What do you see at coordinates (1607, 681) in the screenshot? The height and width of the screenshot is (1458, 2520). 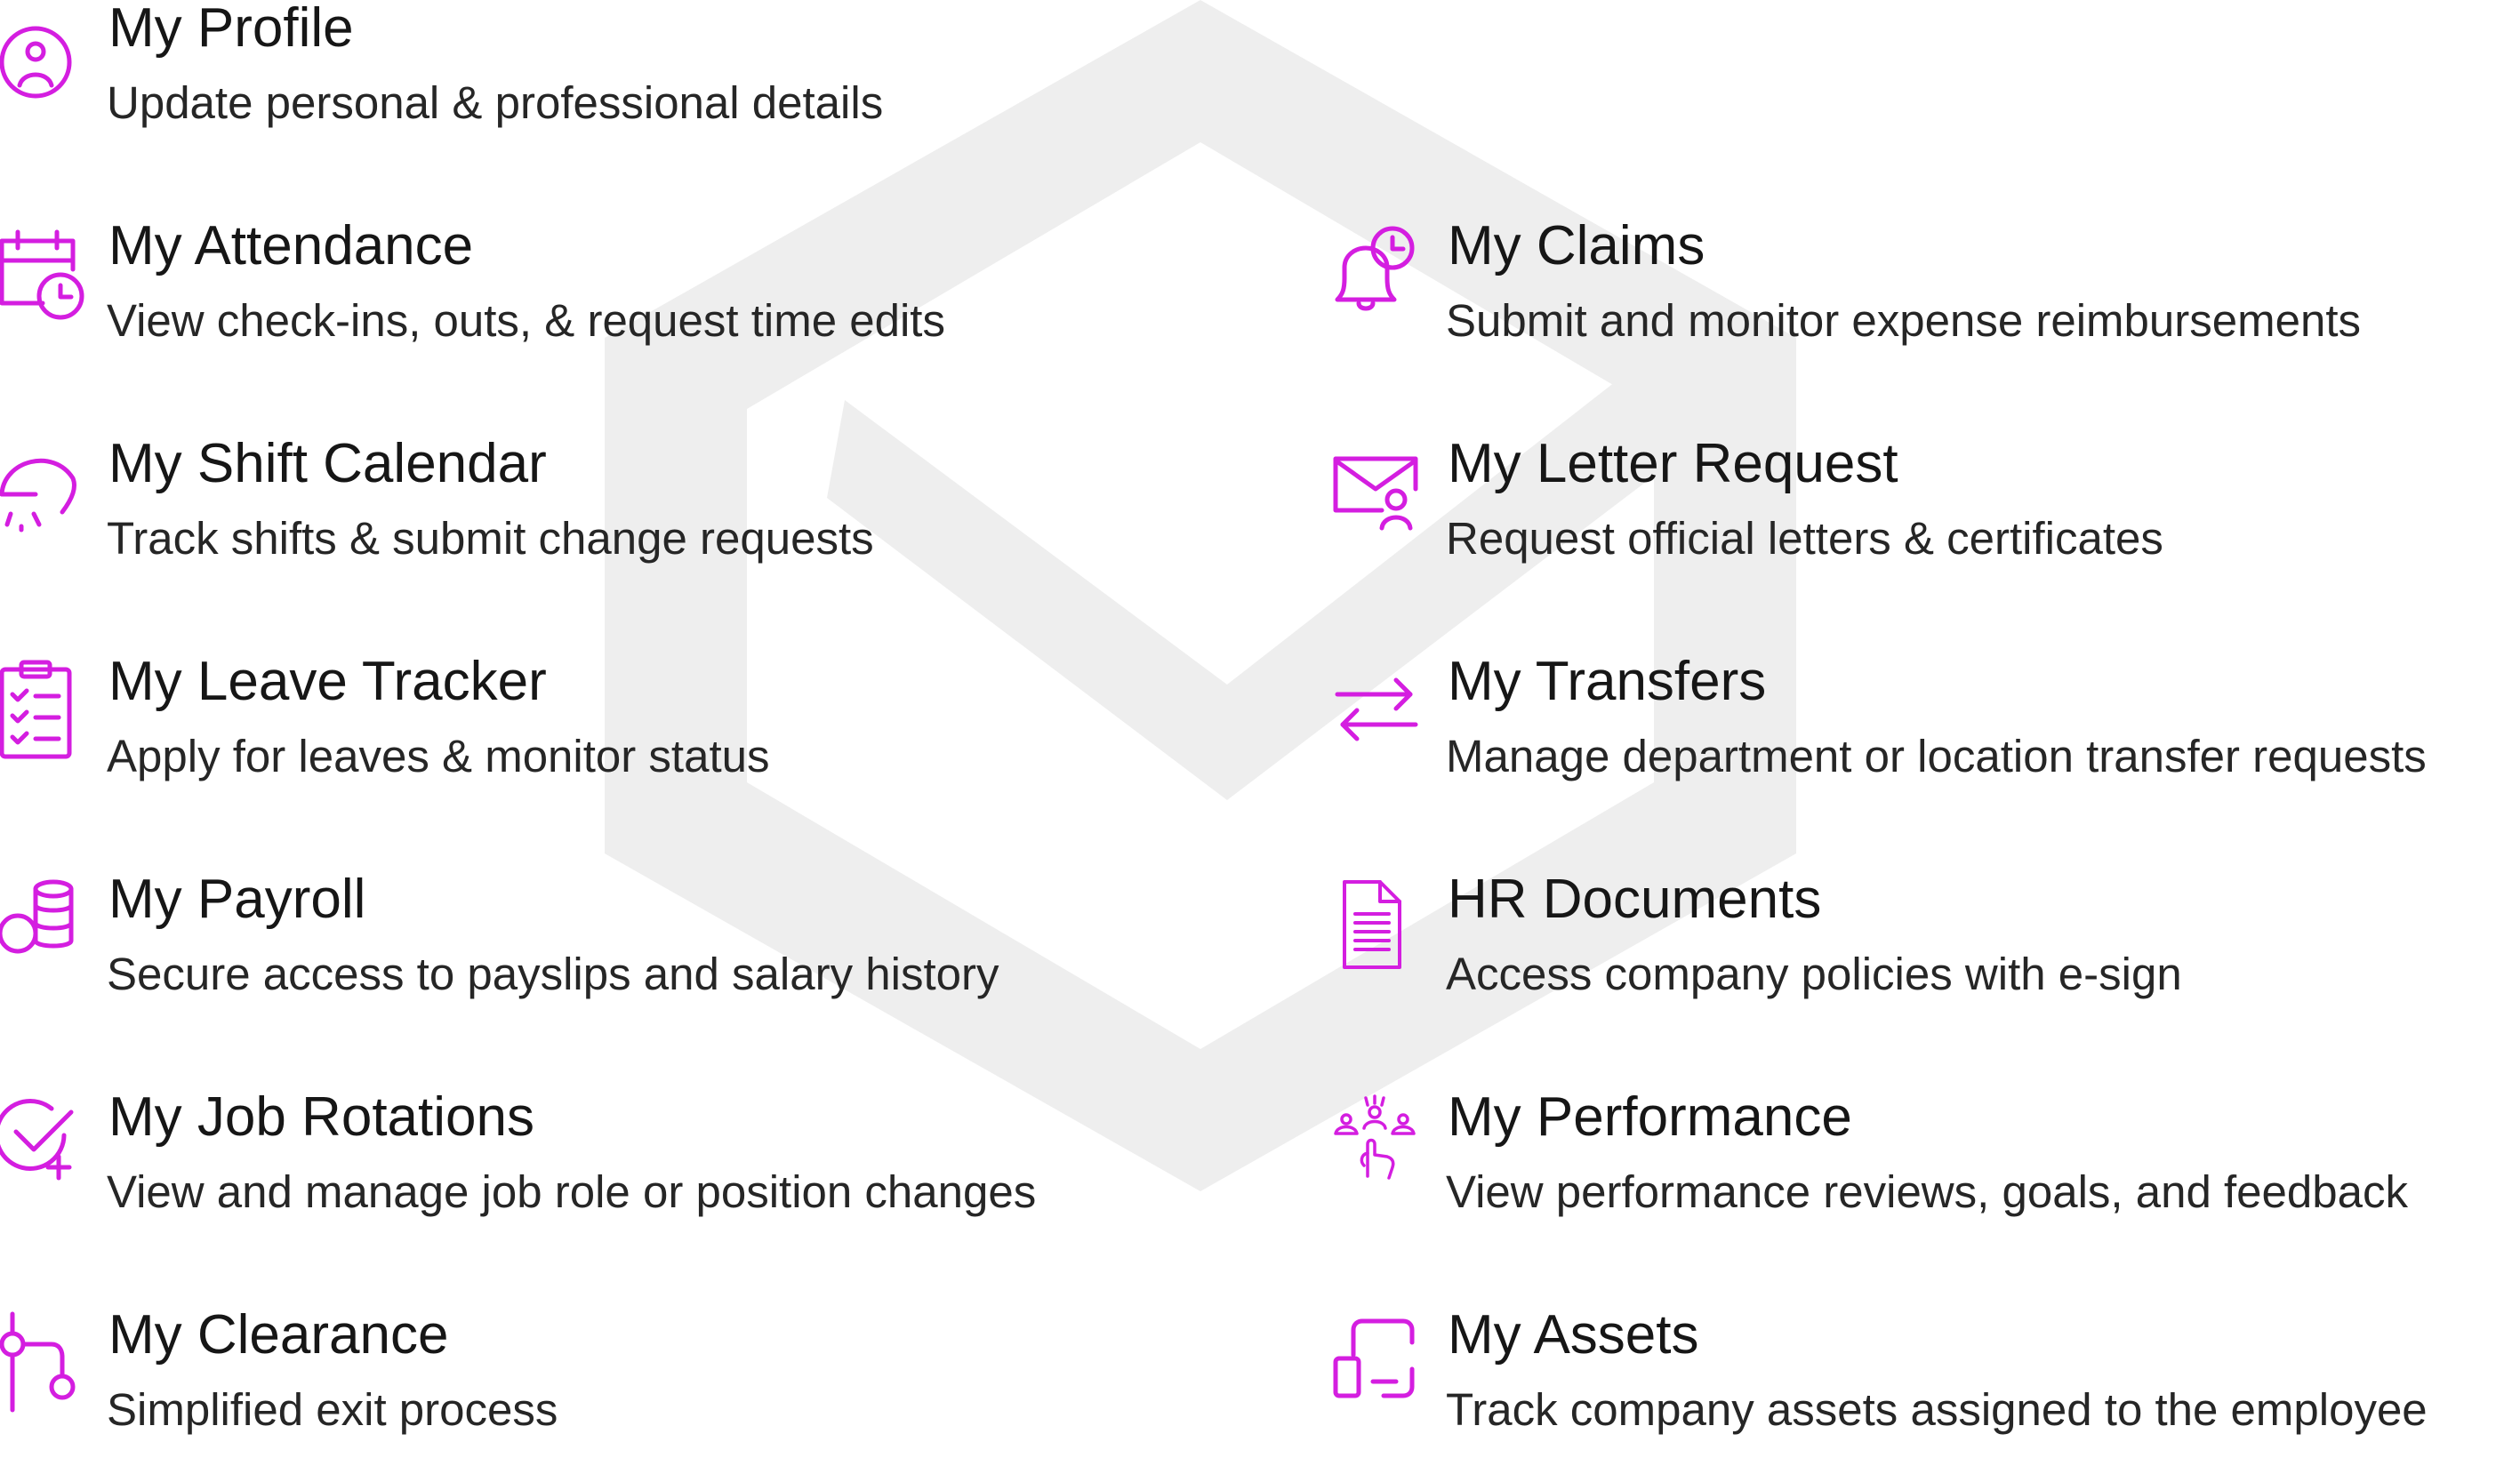 I see `feature-title: My Transfers` at bounding box center [1607, 681].